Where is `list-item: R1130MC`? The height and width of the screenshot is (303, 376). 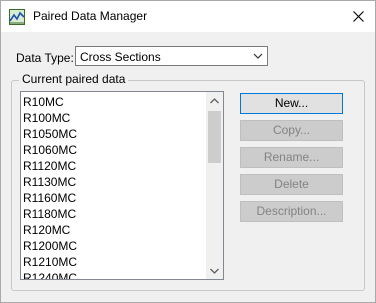 list-item: R1130MC is located at coordinates (49, 182).